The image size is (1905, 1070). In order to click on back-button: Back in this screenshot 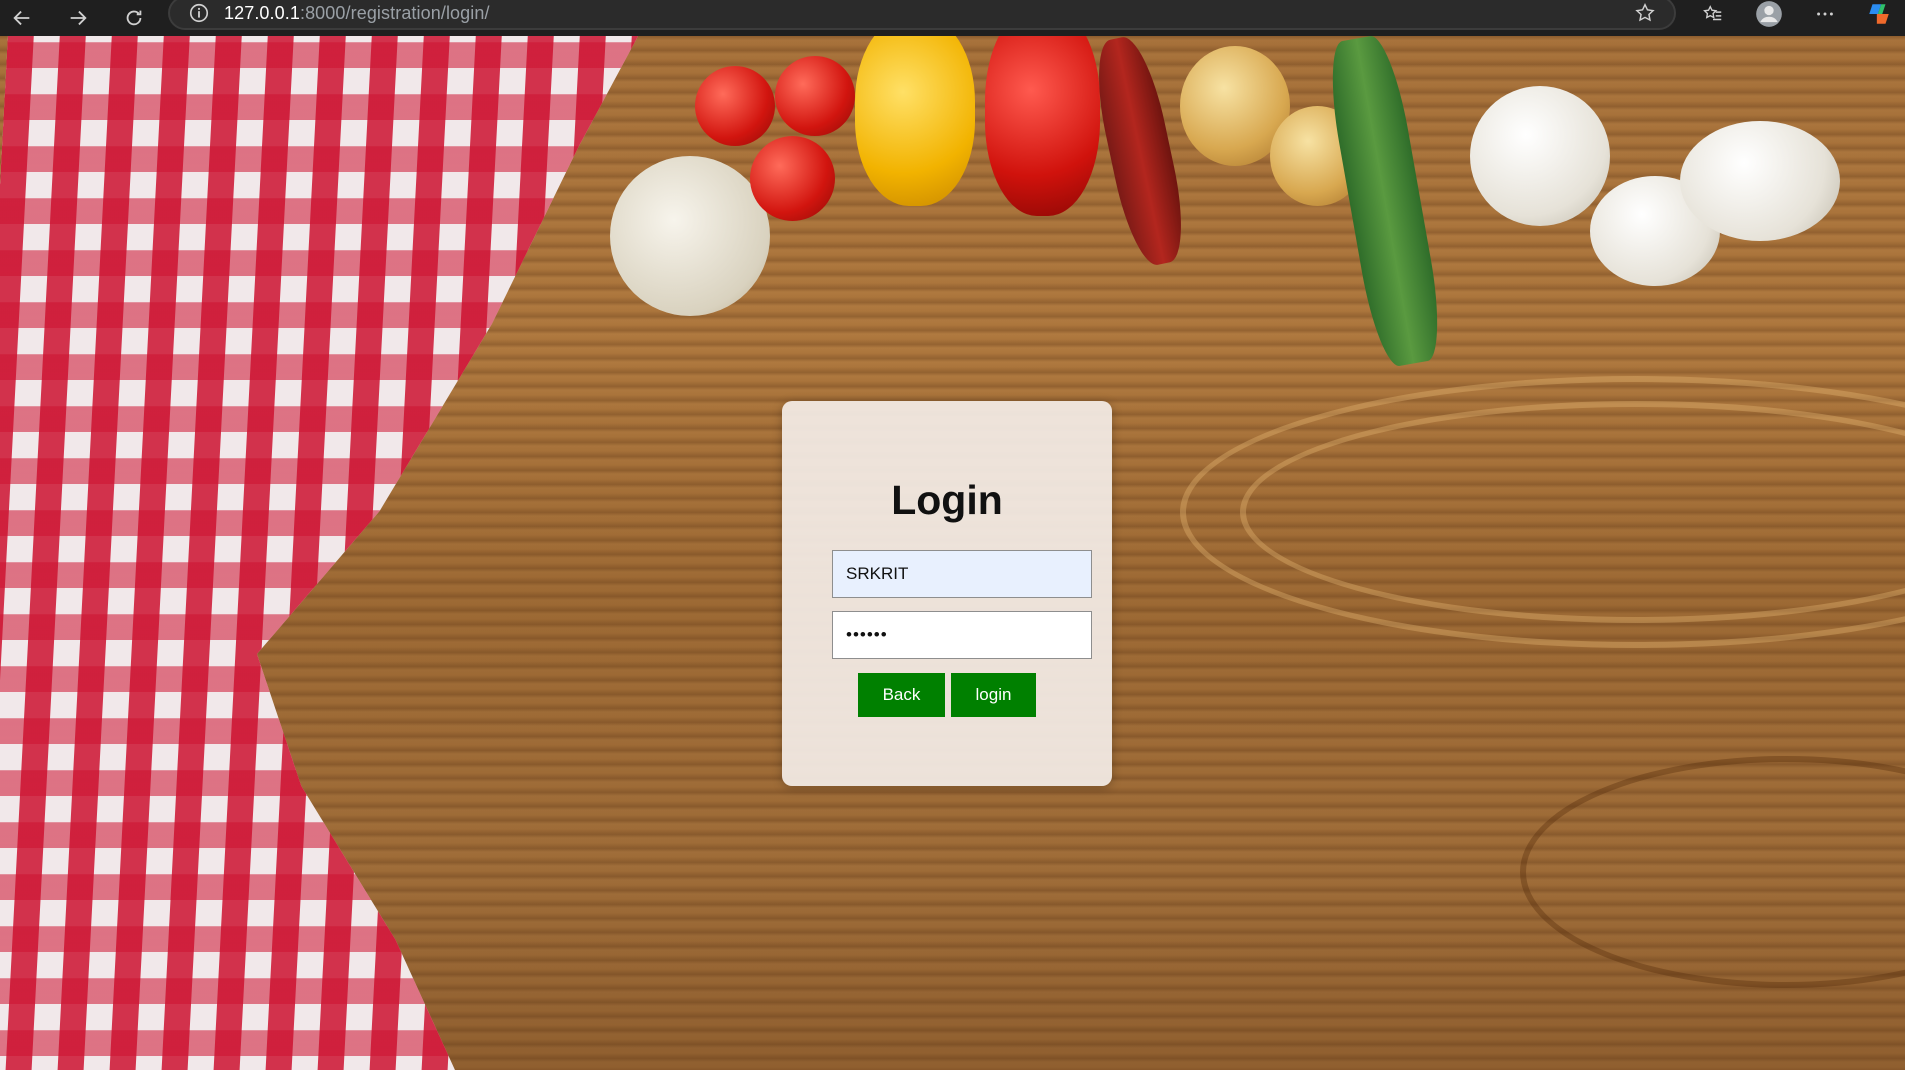, I will do `click(901, 695)`.